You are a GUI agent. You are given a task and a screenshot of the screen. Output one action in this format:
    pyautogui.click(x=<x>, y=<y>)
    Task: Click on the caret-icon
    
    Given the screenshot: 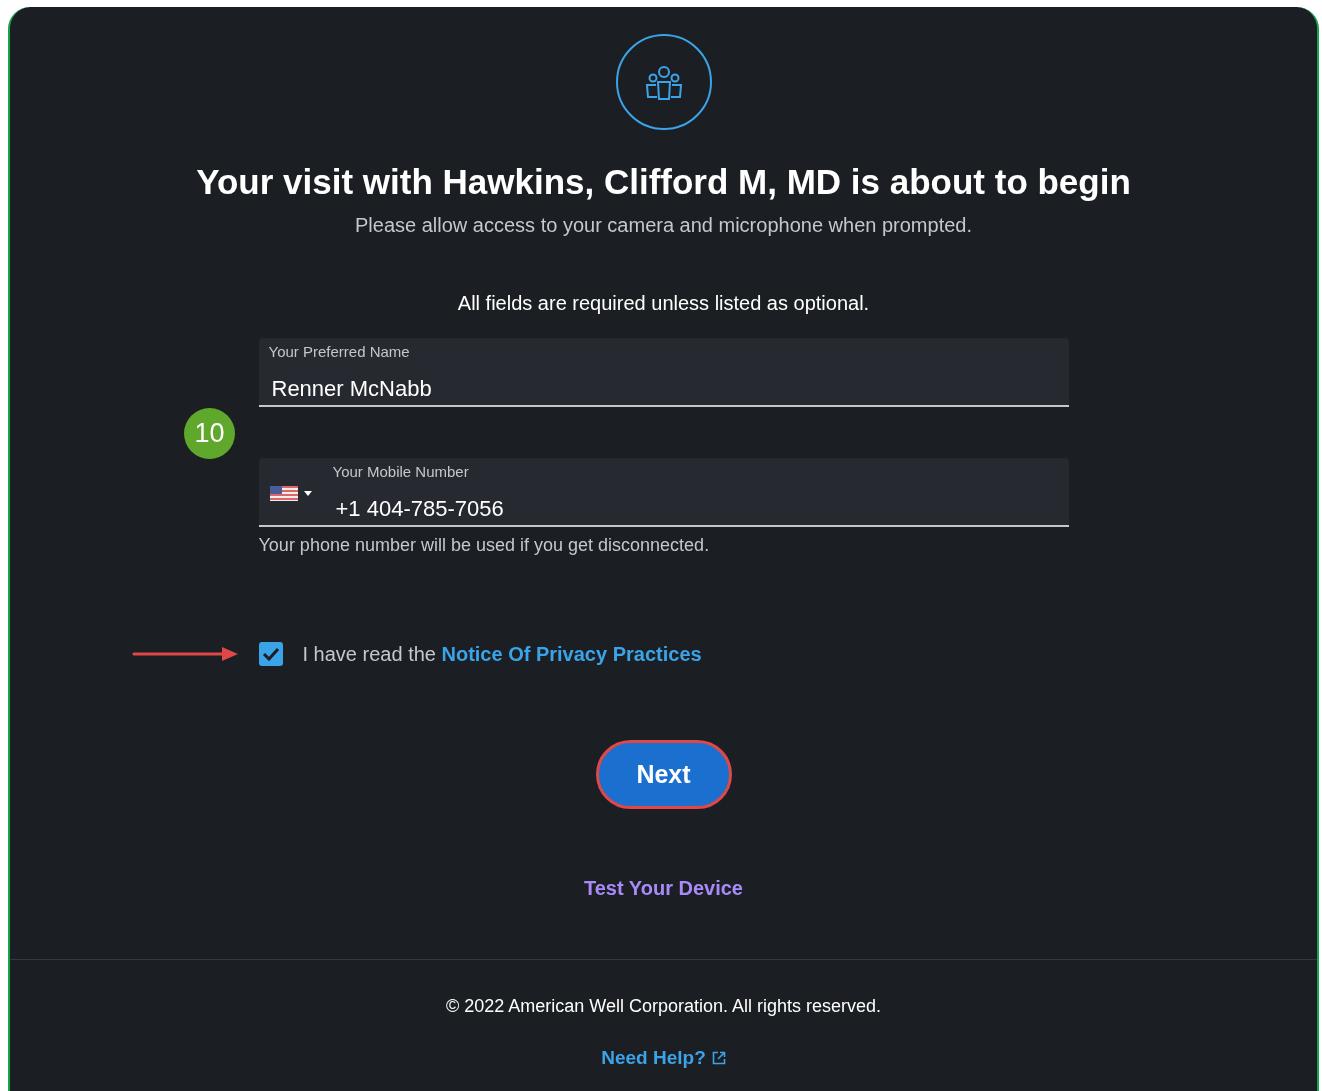 What is the action you would take?
    pyautogui.click(x=307, y=493)
    